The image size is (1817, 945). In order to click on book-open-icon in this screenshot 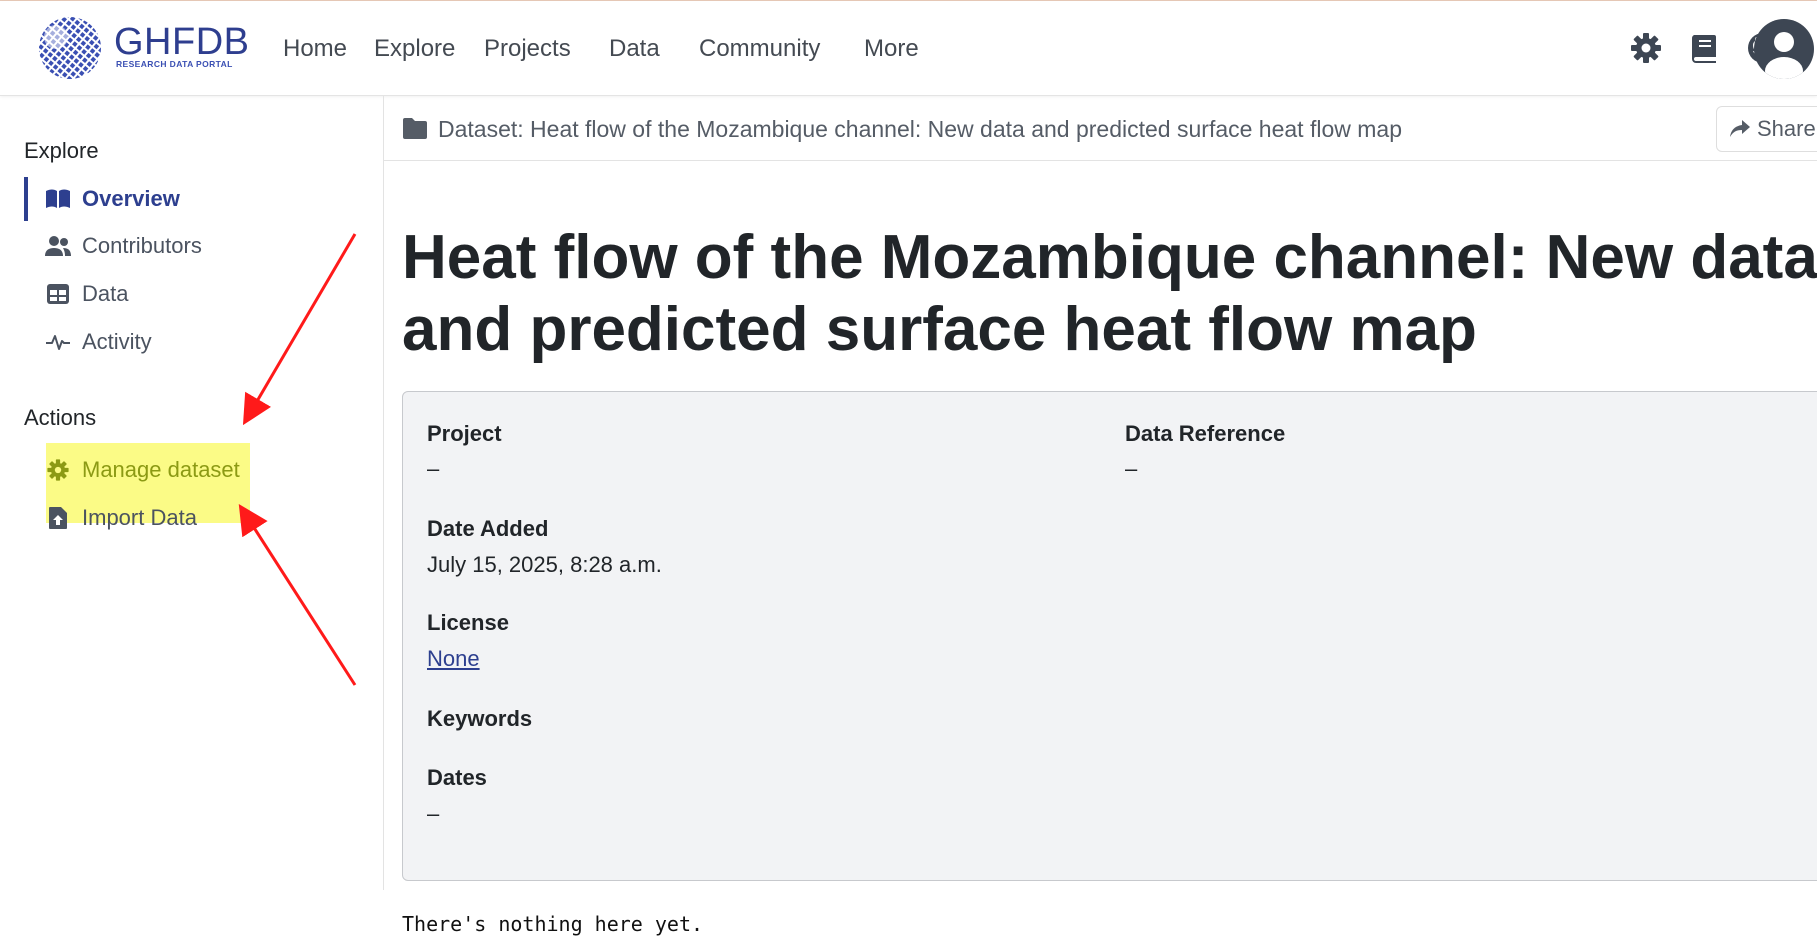, I will do `click(58, 199)`.